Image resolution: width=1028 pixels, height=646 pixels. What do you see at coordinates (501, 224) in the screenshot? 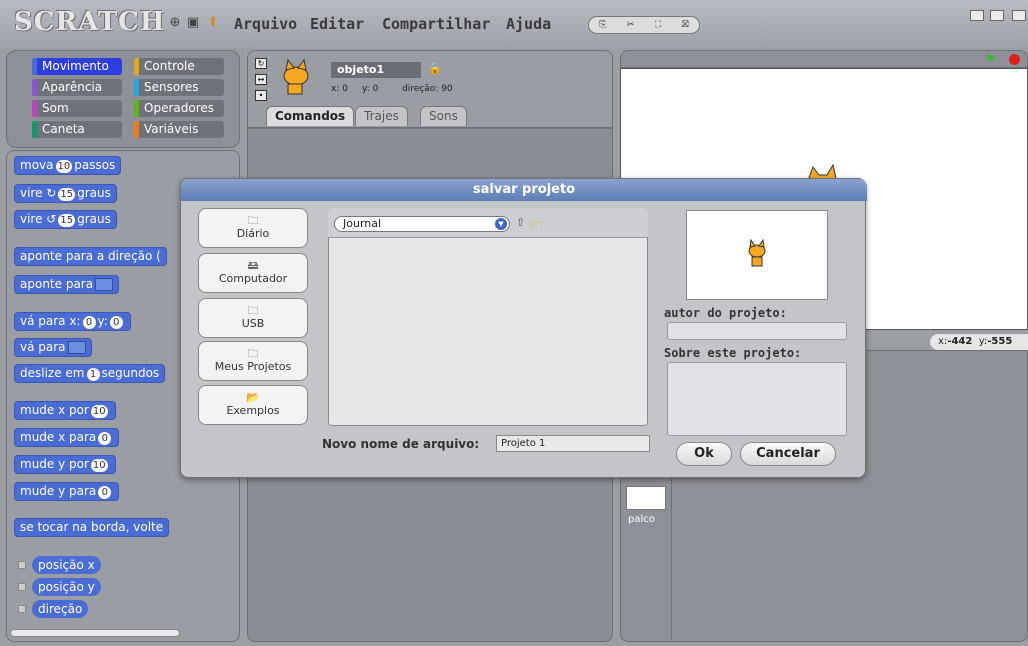
I see `chevron-down-icon: ▼` at bounding box center [501, 224].